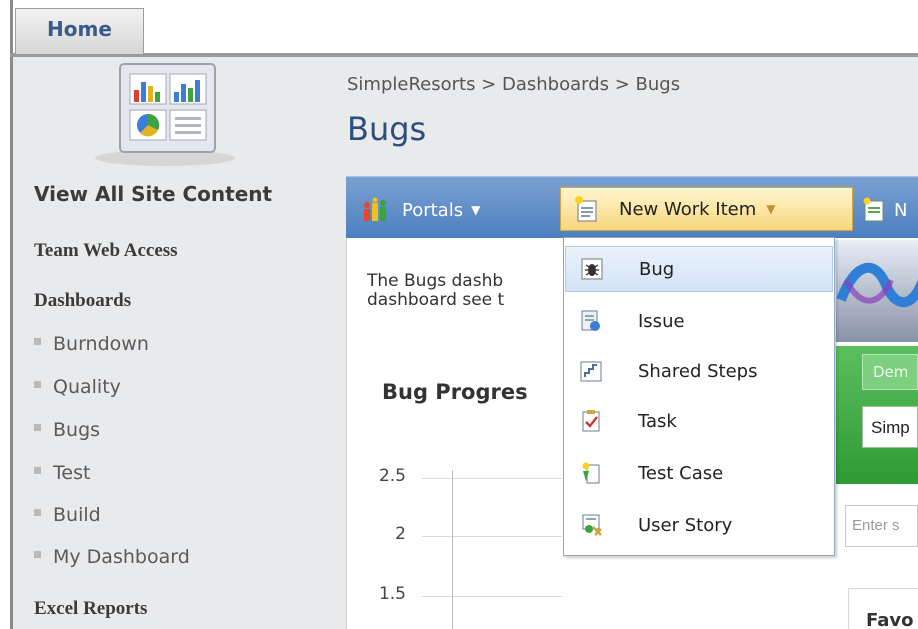 The width and height of the screenshot is (918, 629). I want to click on sidebar-item-burndown: Burndown, so click(91, 344).